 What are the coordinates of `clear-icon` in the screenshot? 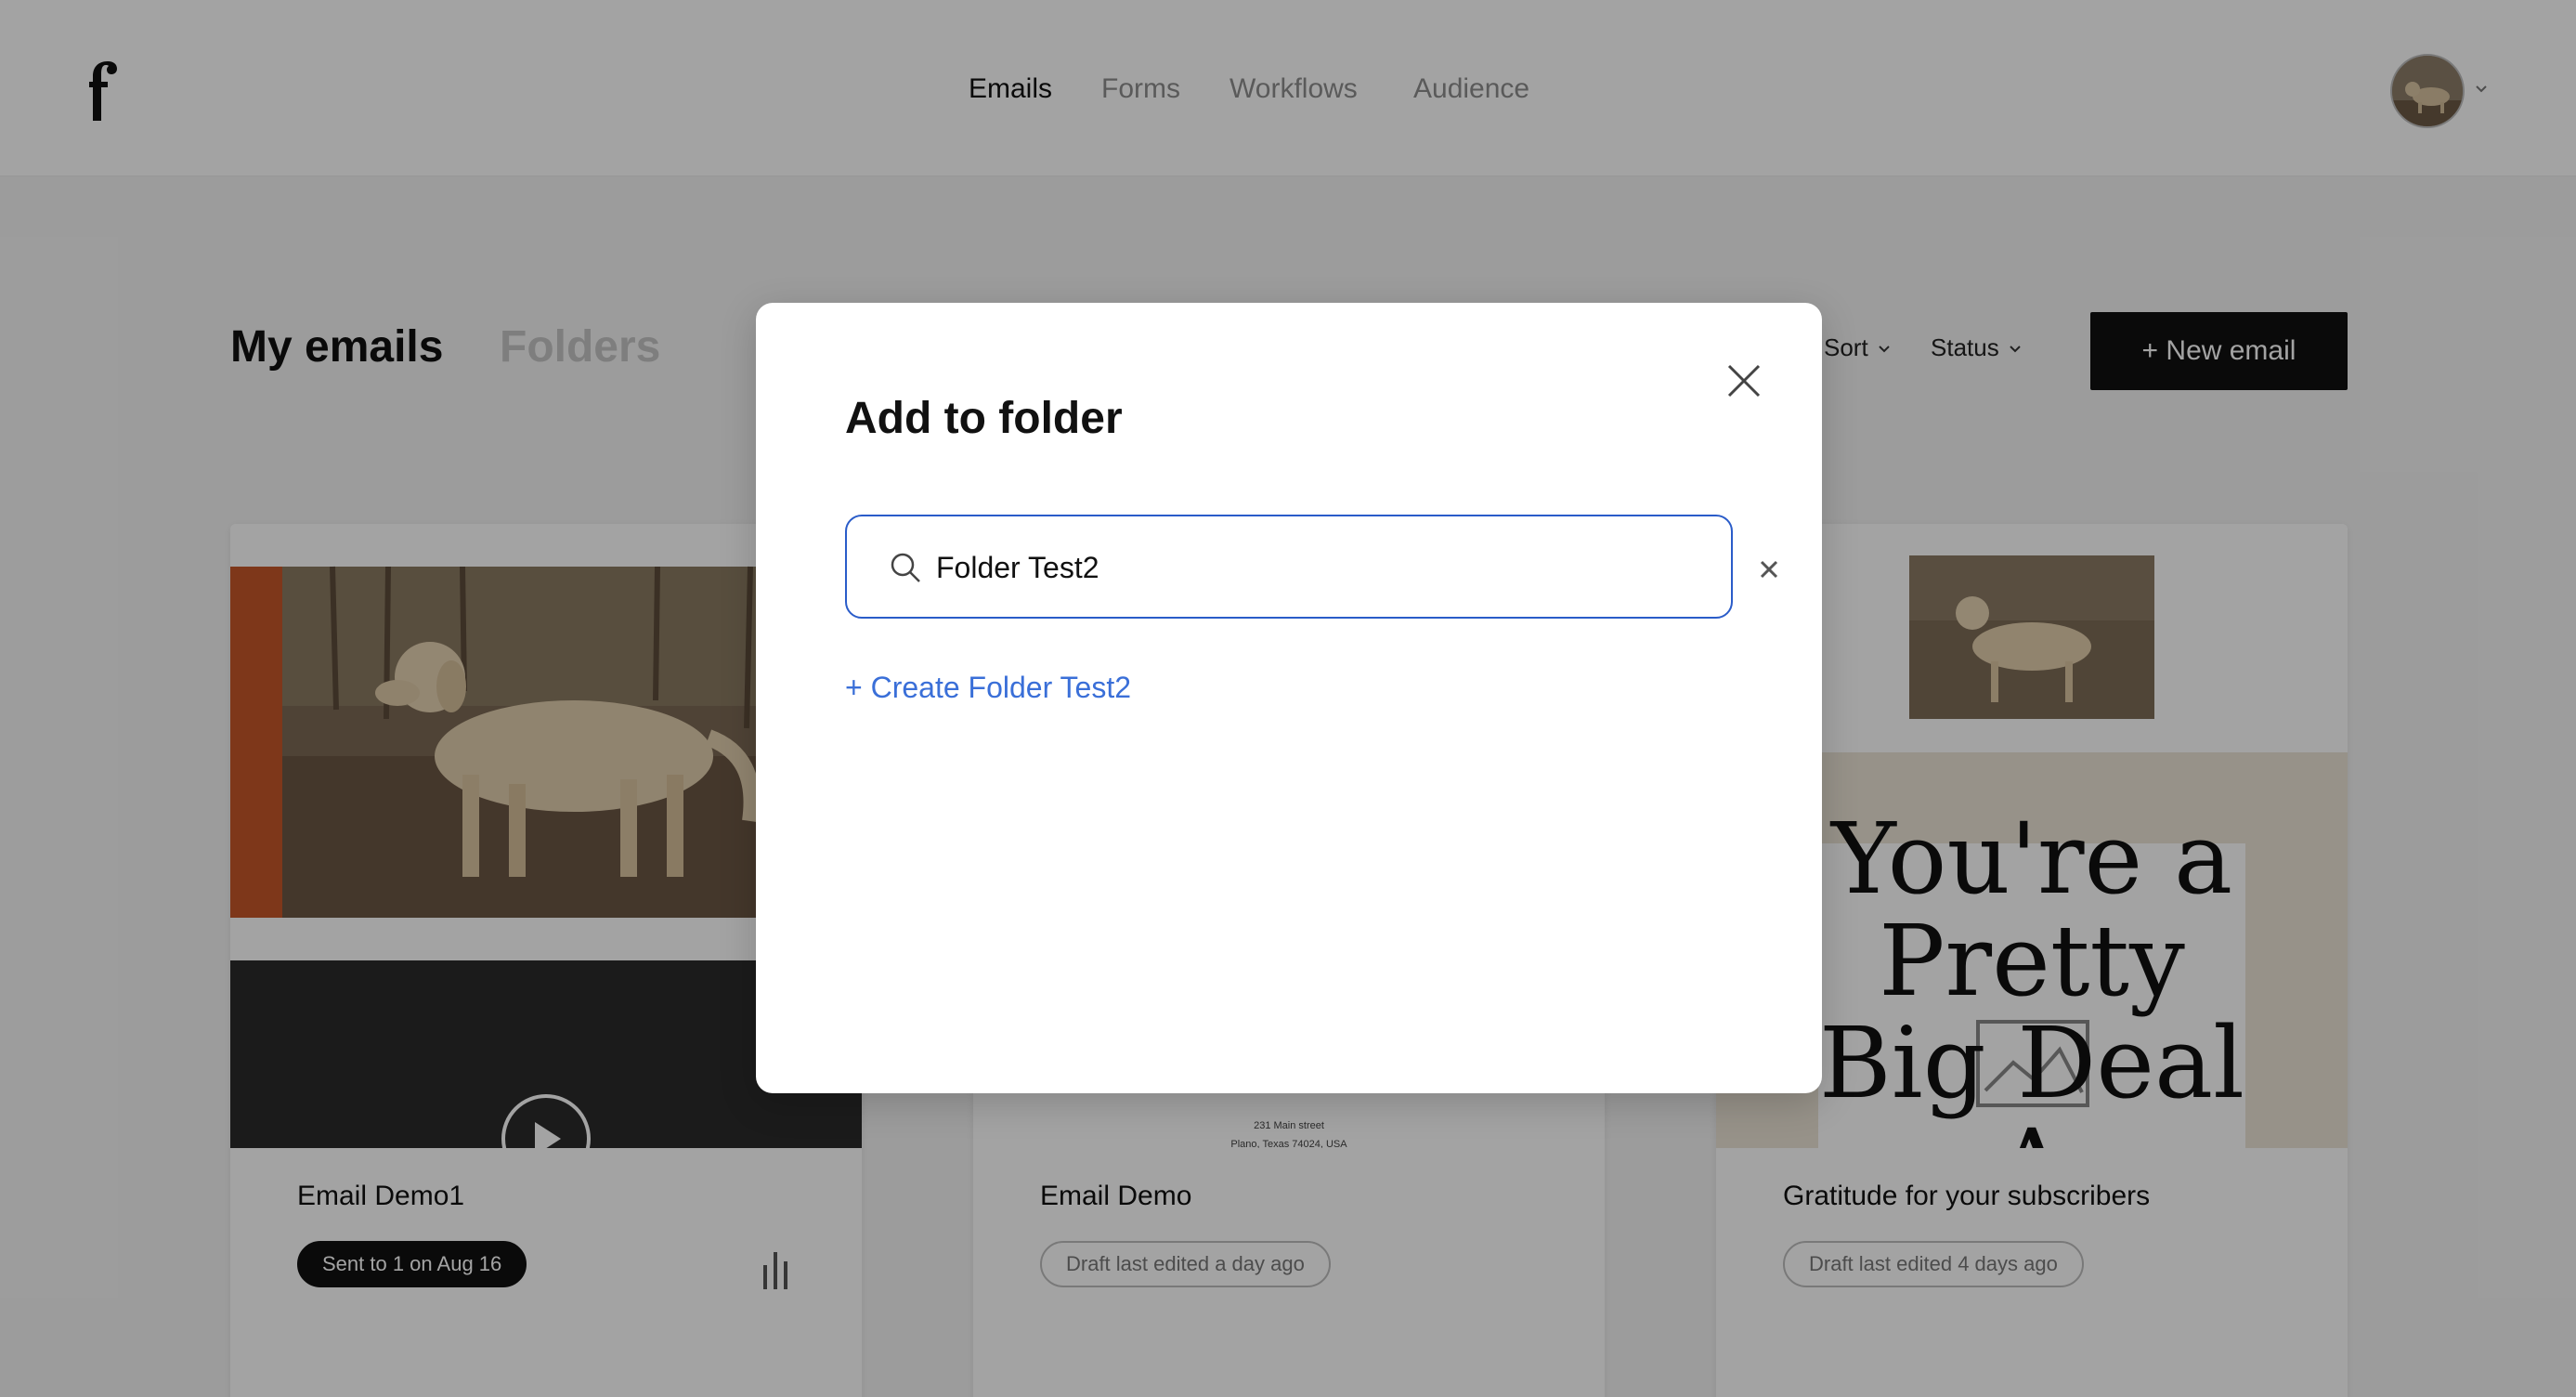 It's located at (1769, 570).